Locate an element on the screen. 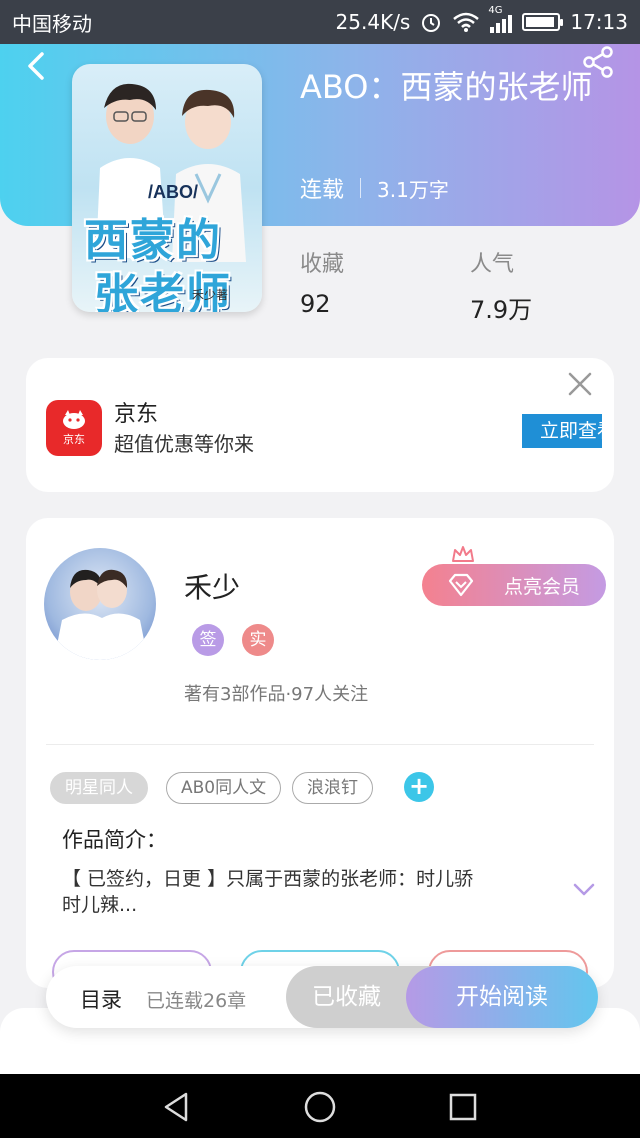  bottom-action-bar: 目录 已连载26章 已收藏 开始阅读 is located at coordinates (322, 997).